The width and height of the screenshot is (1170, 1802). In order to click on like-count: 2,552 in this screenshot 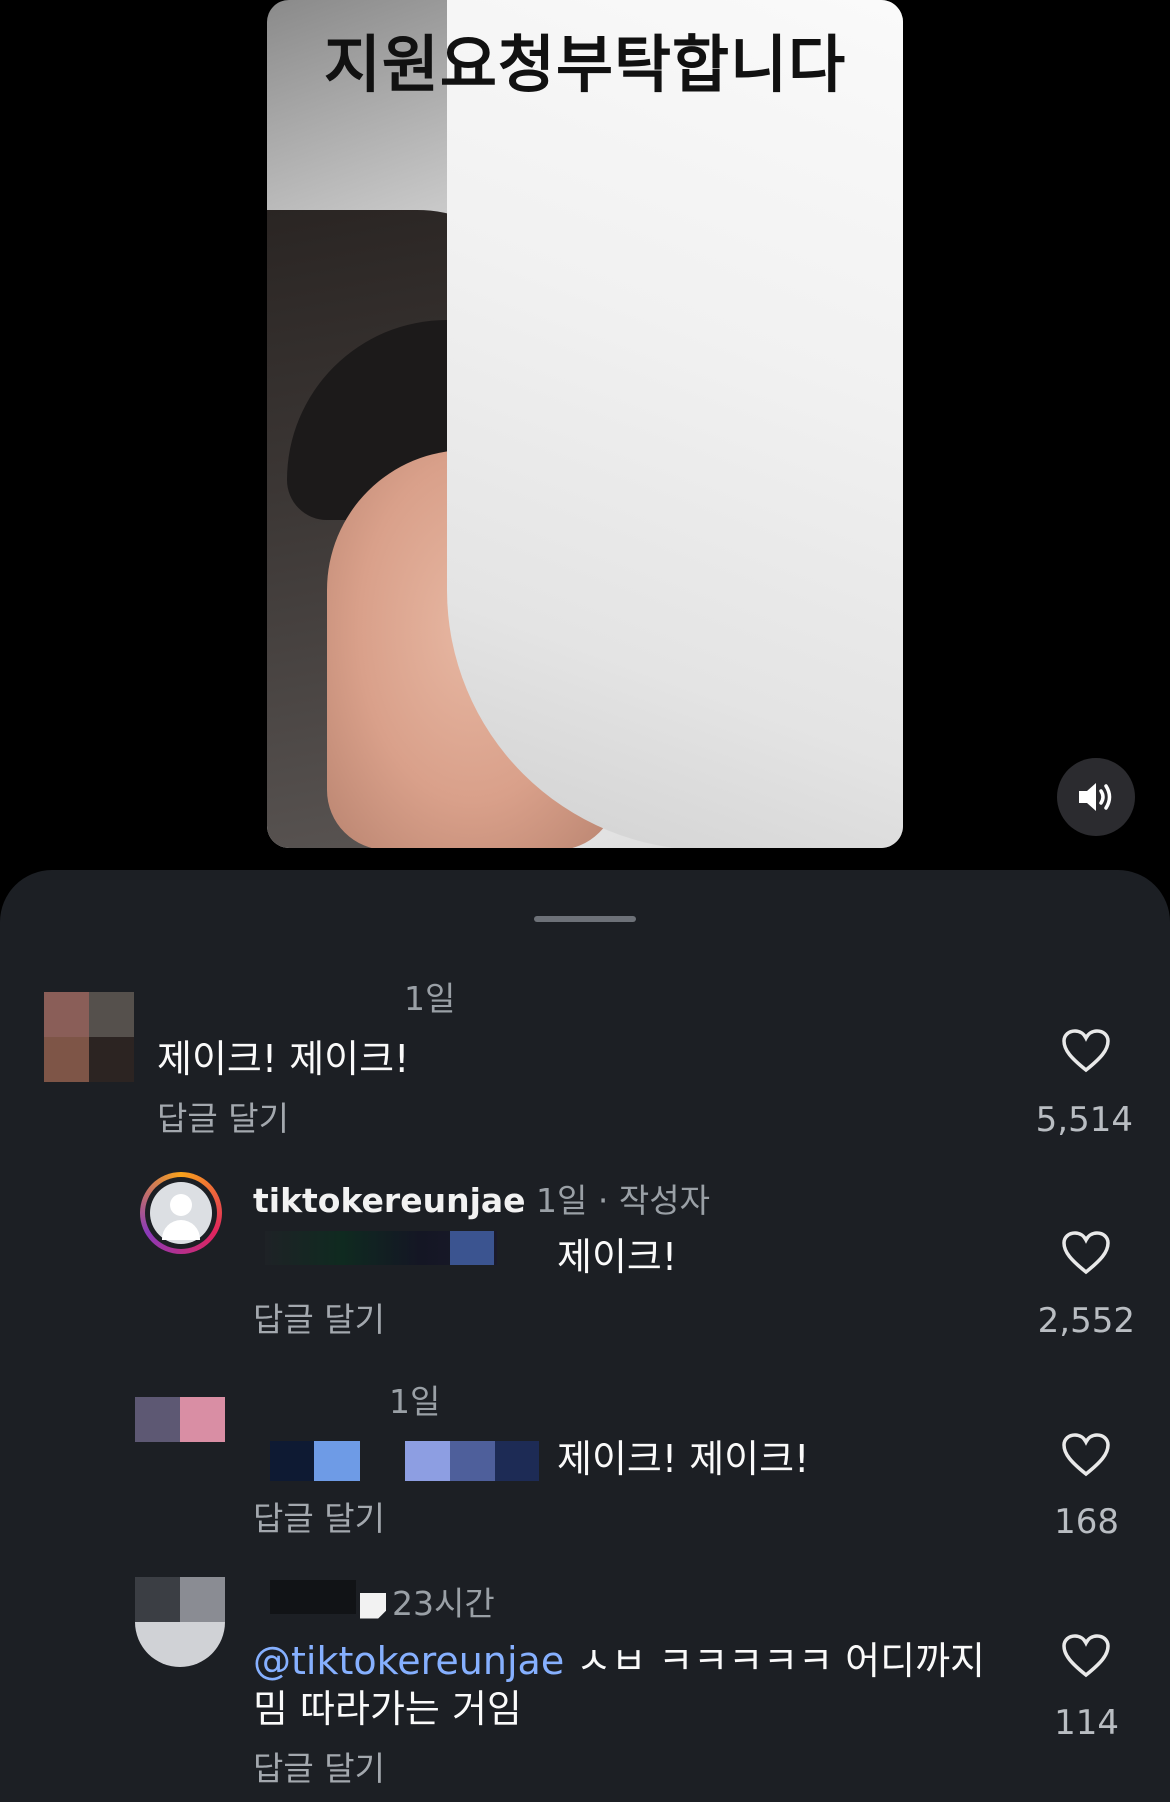, I will do `click(1086, 1321)`.